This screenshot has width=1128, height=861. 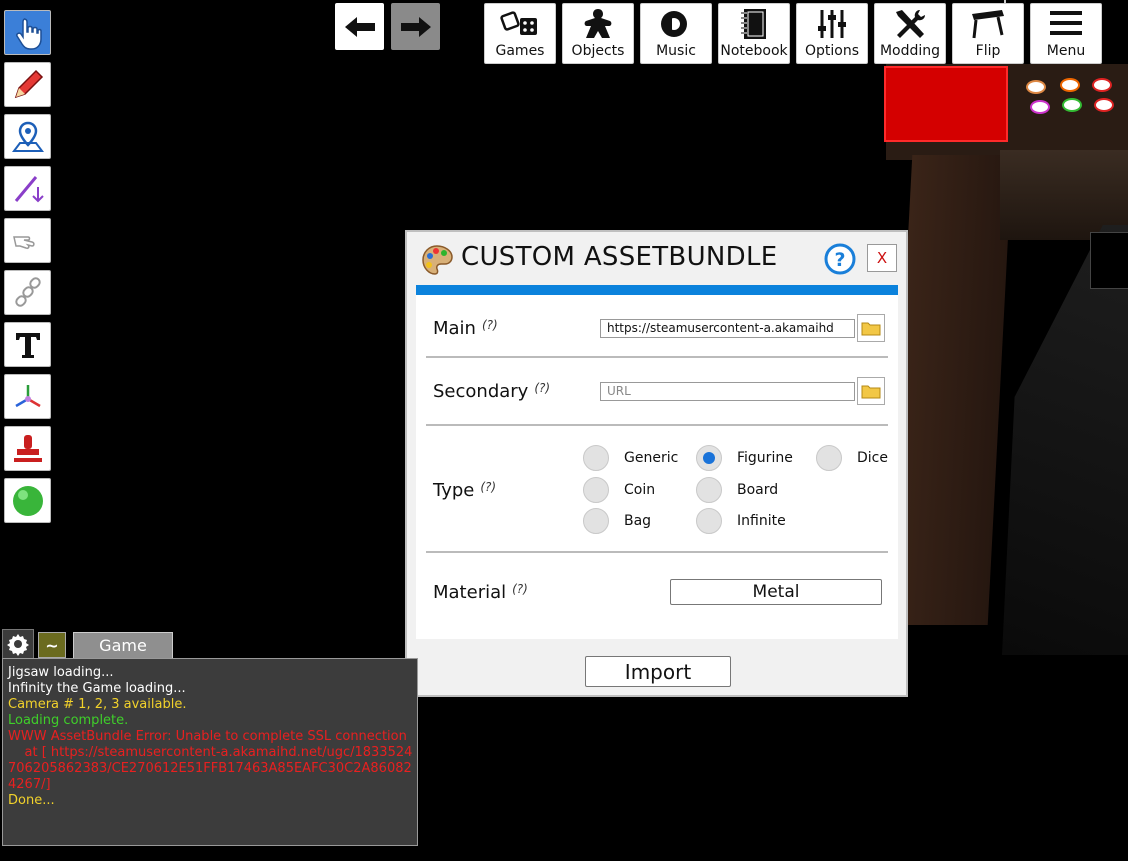 I want to click on line-tool, so click(x=27, y=188).